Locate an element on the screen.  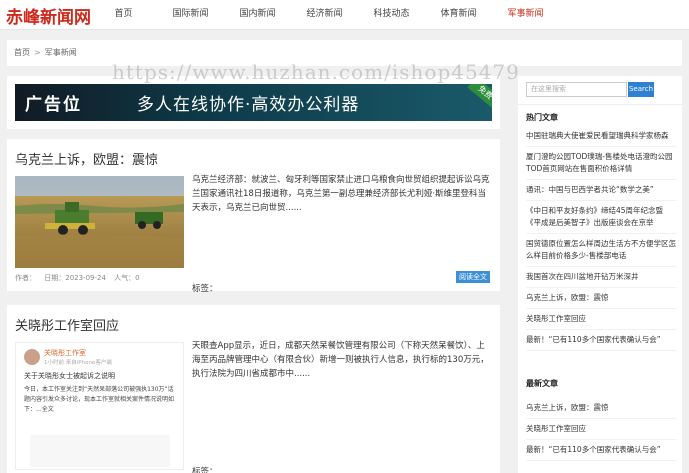
article-meta: 作者： 日期：2023-09-24 人气：0 is located at coordinates (80, 278).